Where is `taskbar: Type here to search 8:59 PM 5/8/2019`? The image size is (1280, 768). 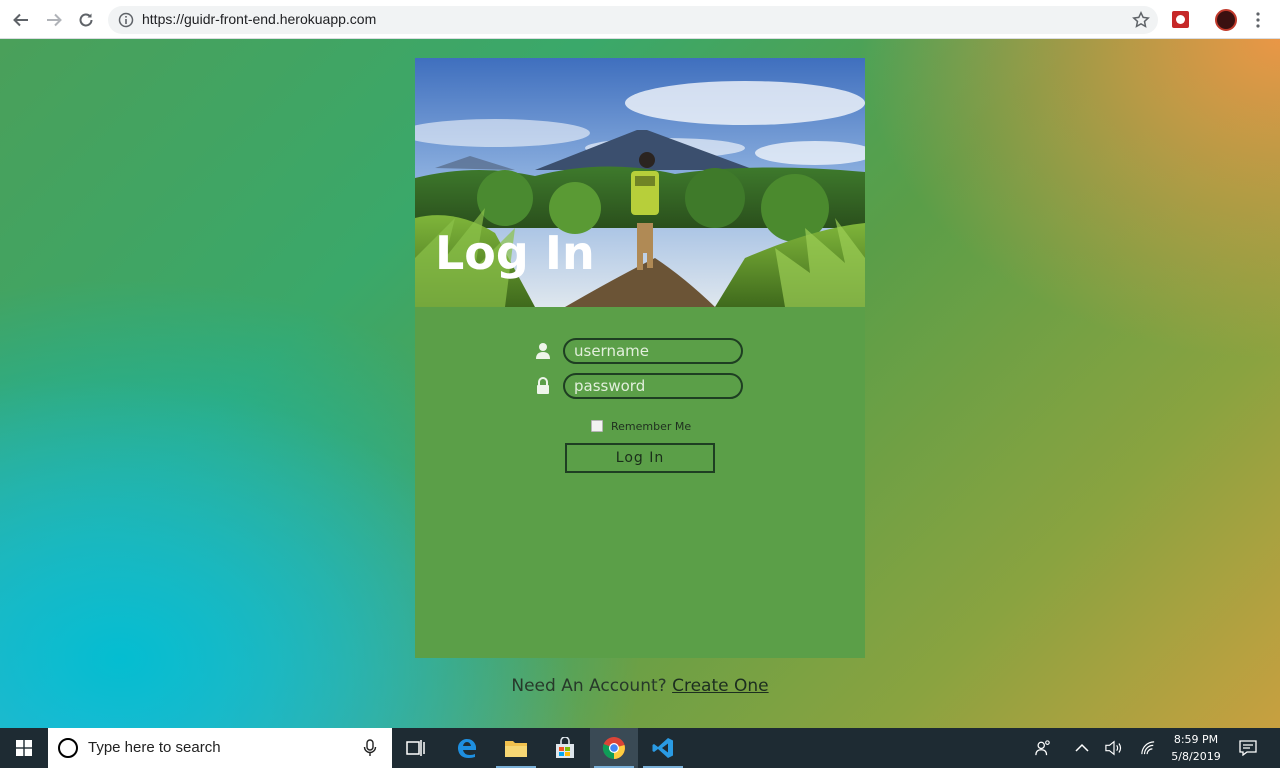 taskbar: Type here to search 8:59 PM 5/8/2019 is located at coordinates (640, 748).